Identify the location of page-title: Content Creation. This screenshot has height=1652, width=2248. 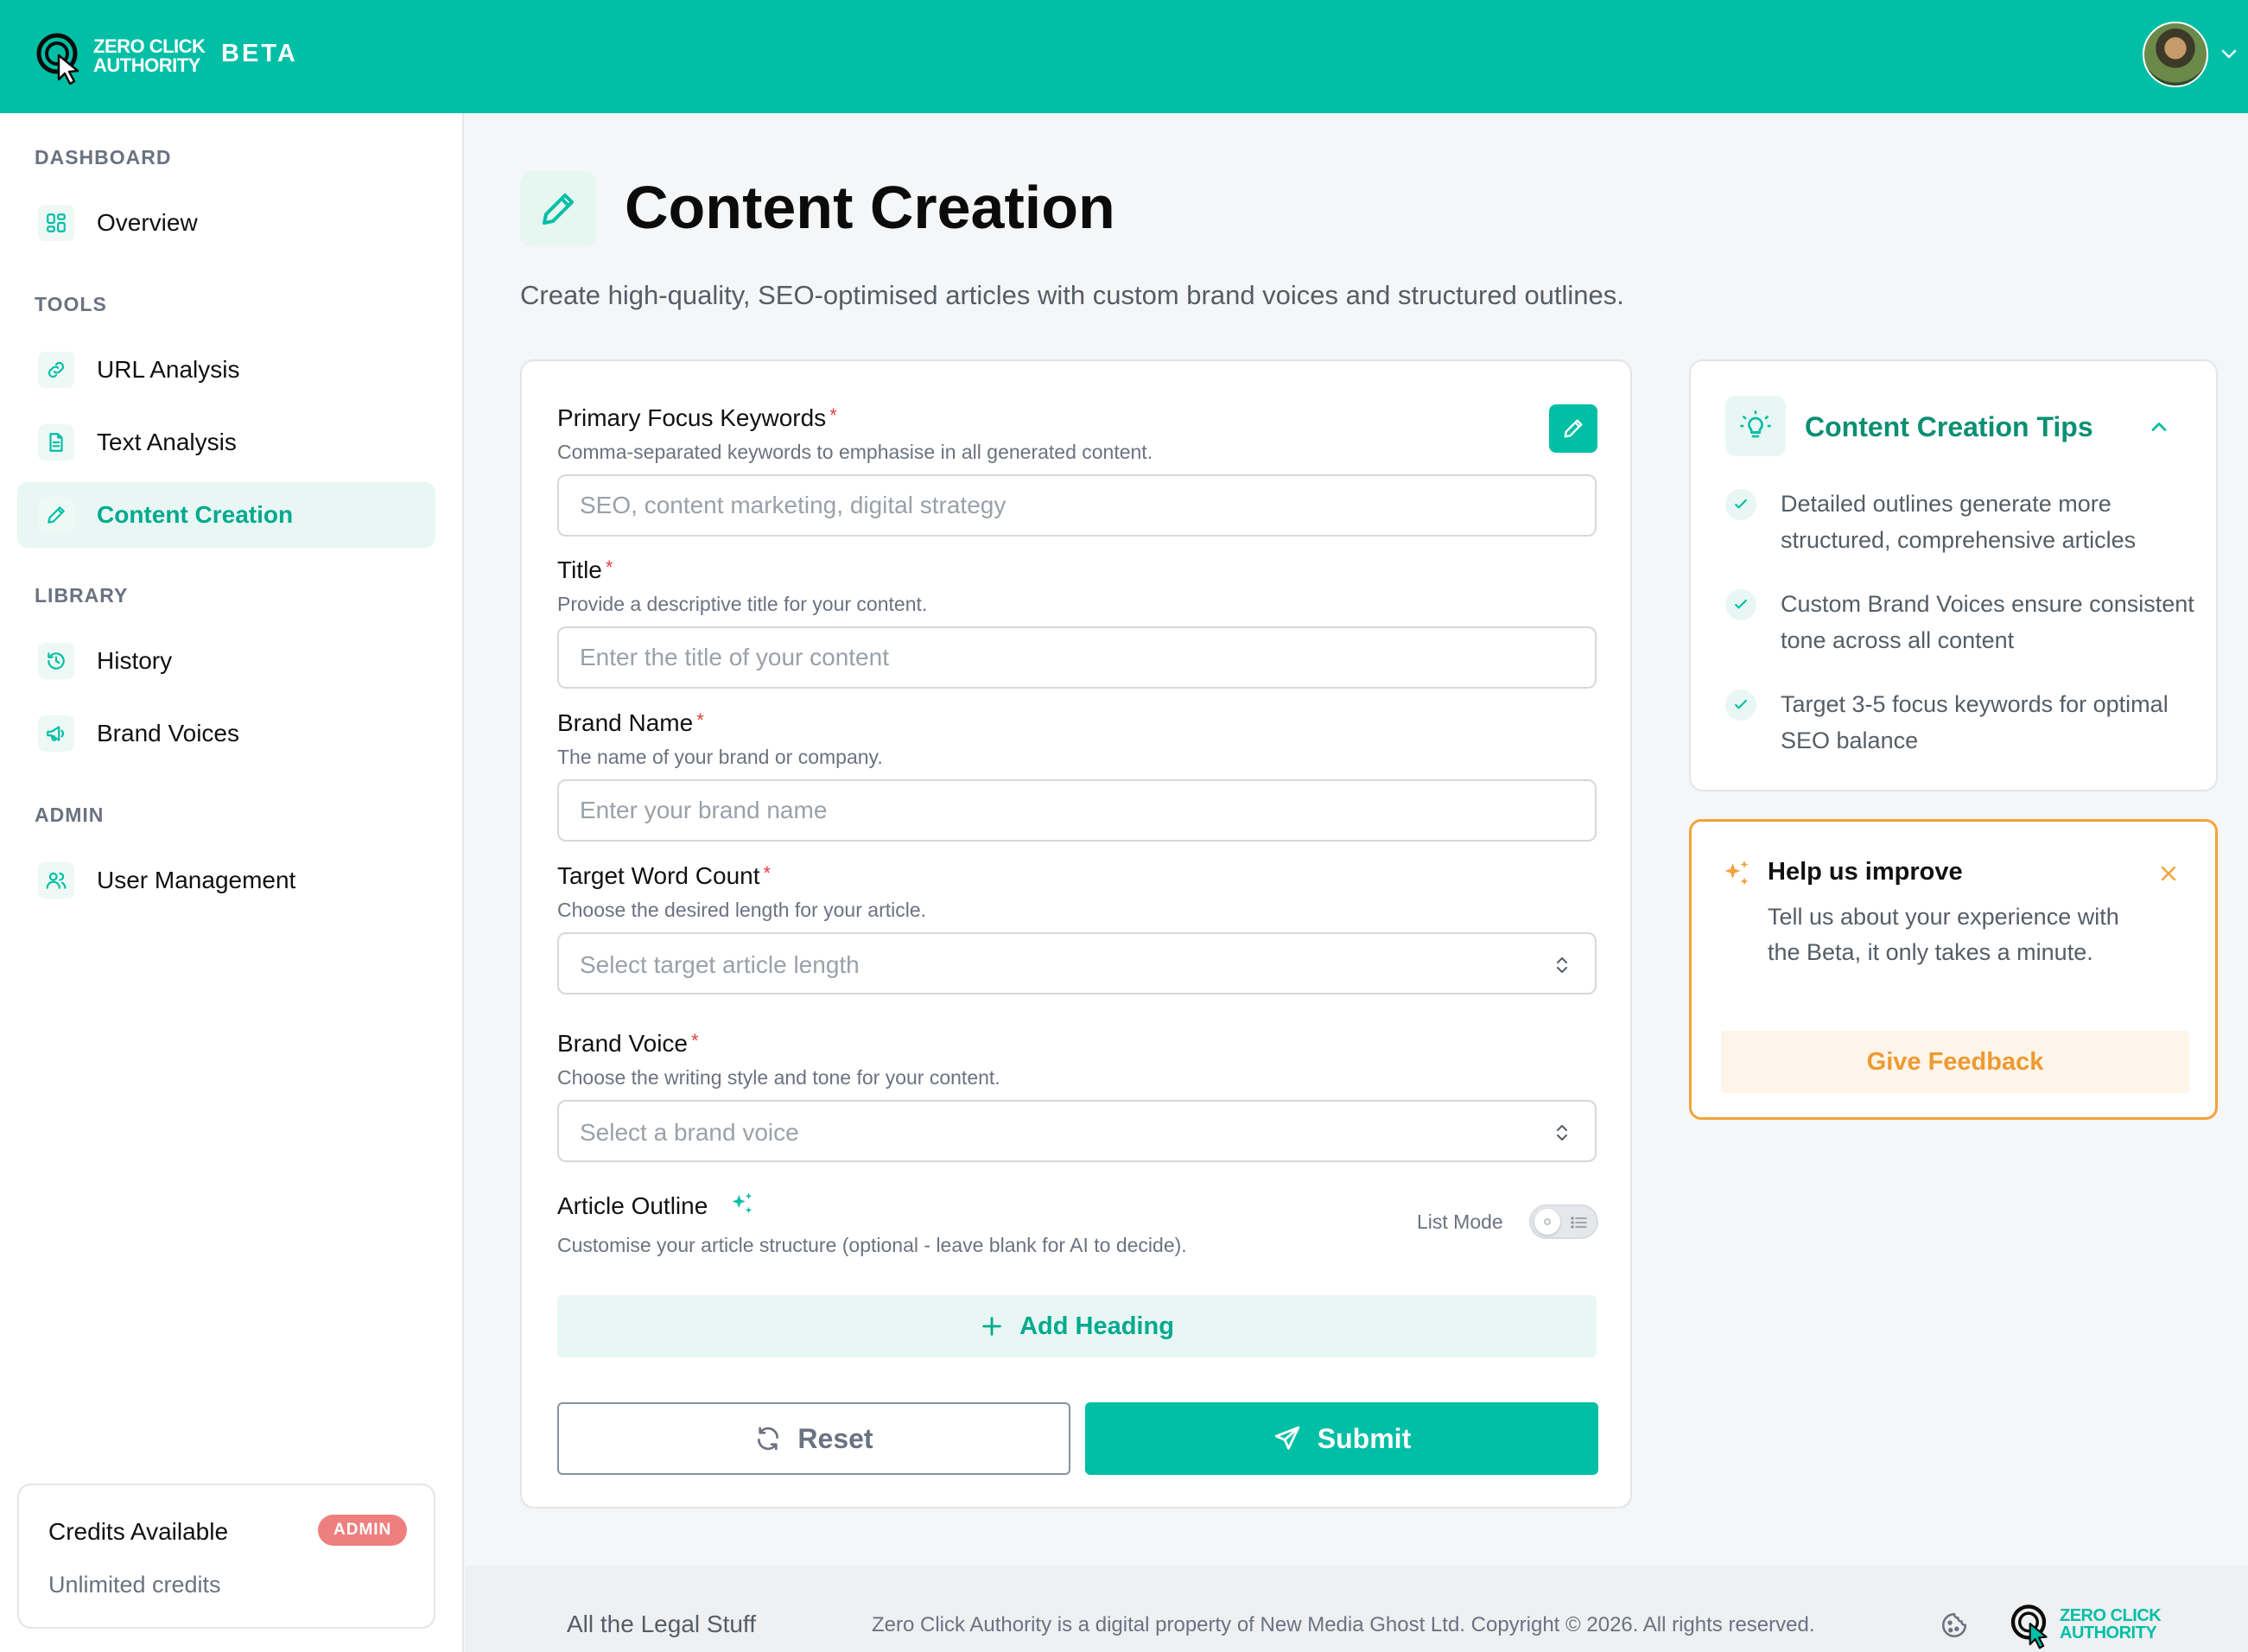
(870, 208).